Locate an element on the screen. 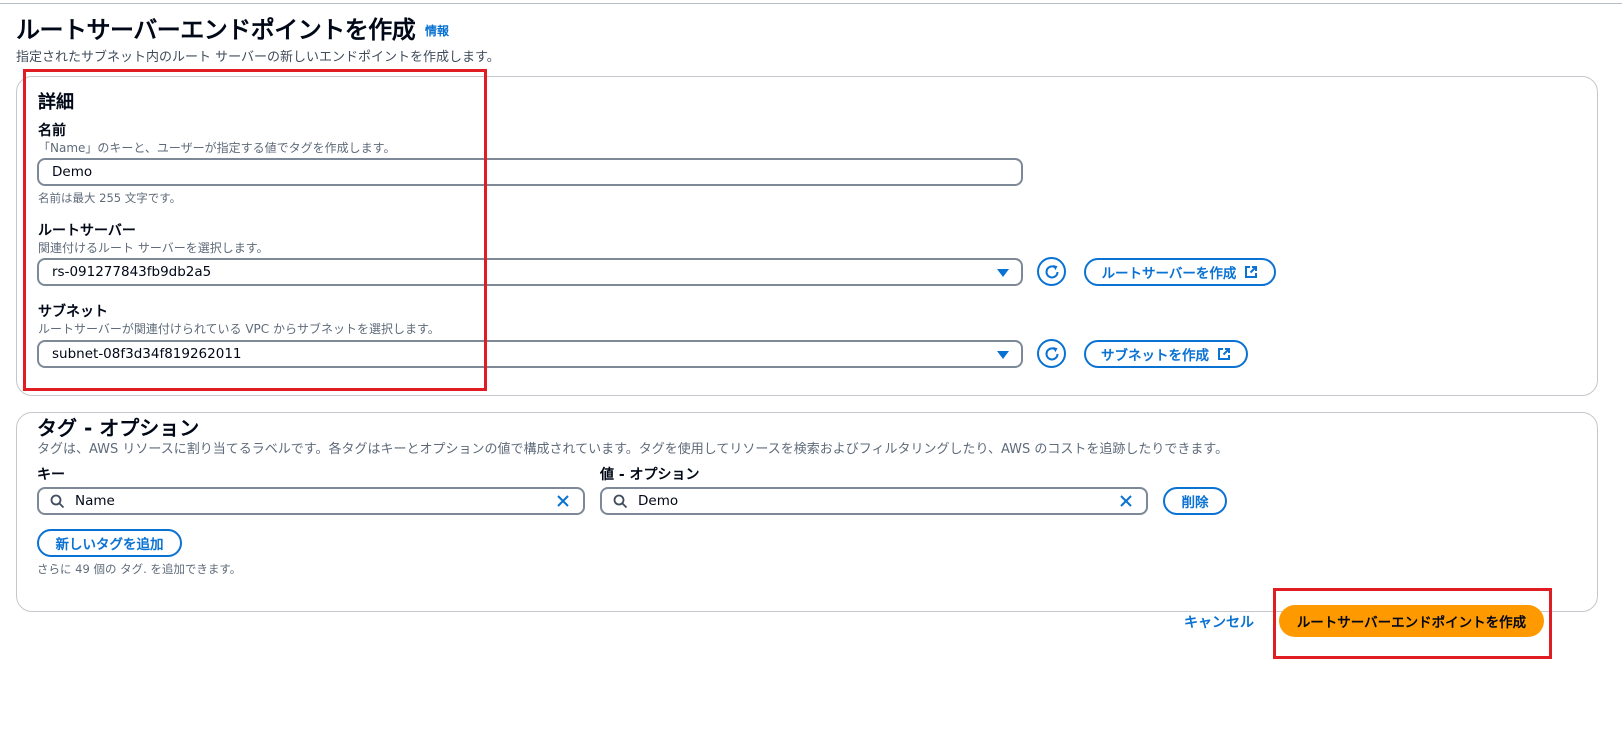 Image resolution: width=1622 pixels, height=730 pixels. tag-value-label: 値 - オプション is located at coordinates (650, 475).